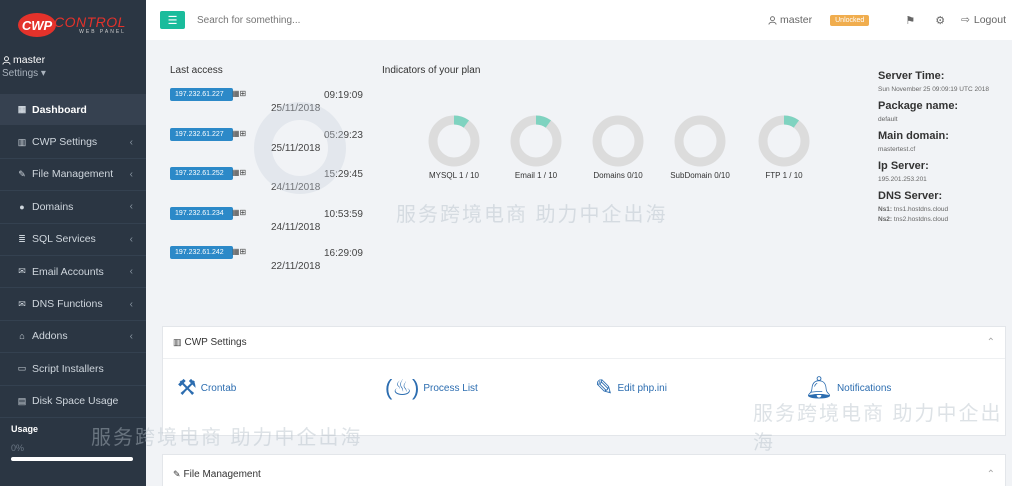  Describe the element at coordinates (73, 337) in the screenshot. I see `sidebar-item-addons: ⌂ Addons ‹` at that location.